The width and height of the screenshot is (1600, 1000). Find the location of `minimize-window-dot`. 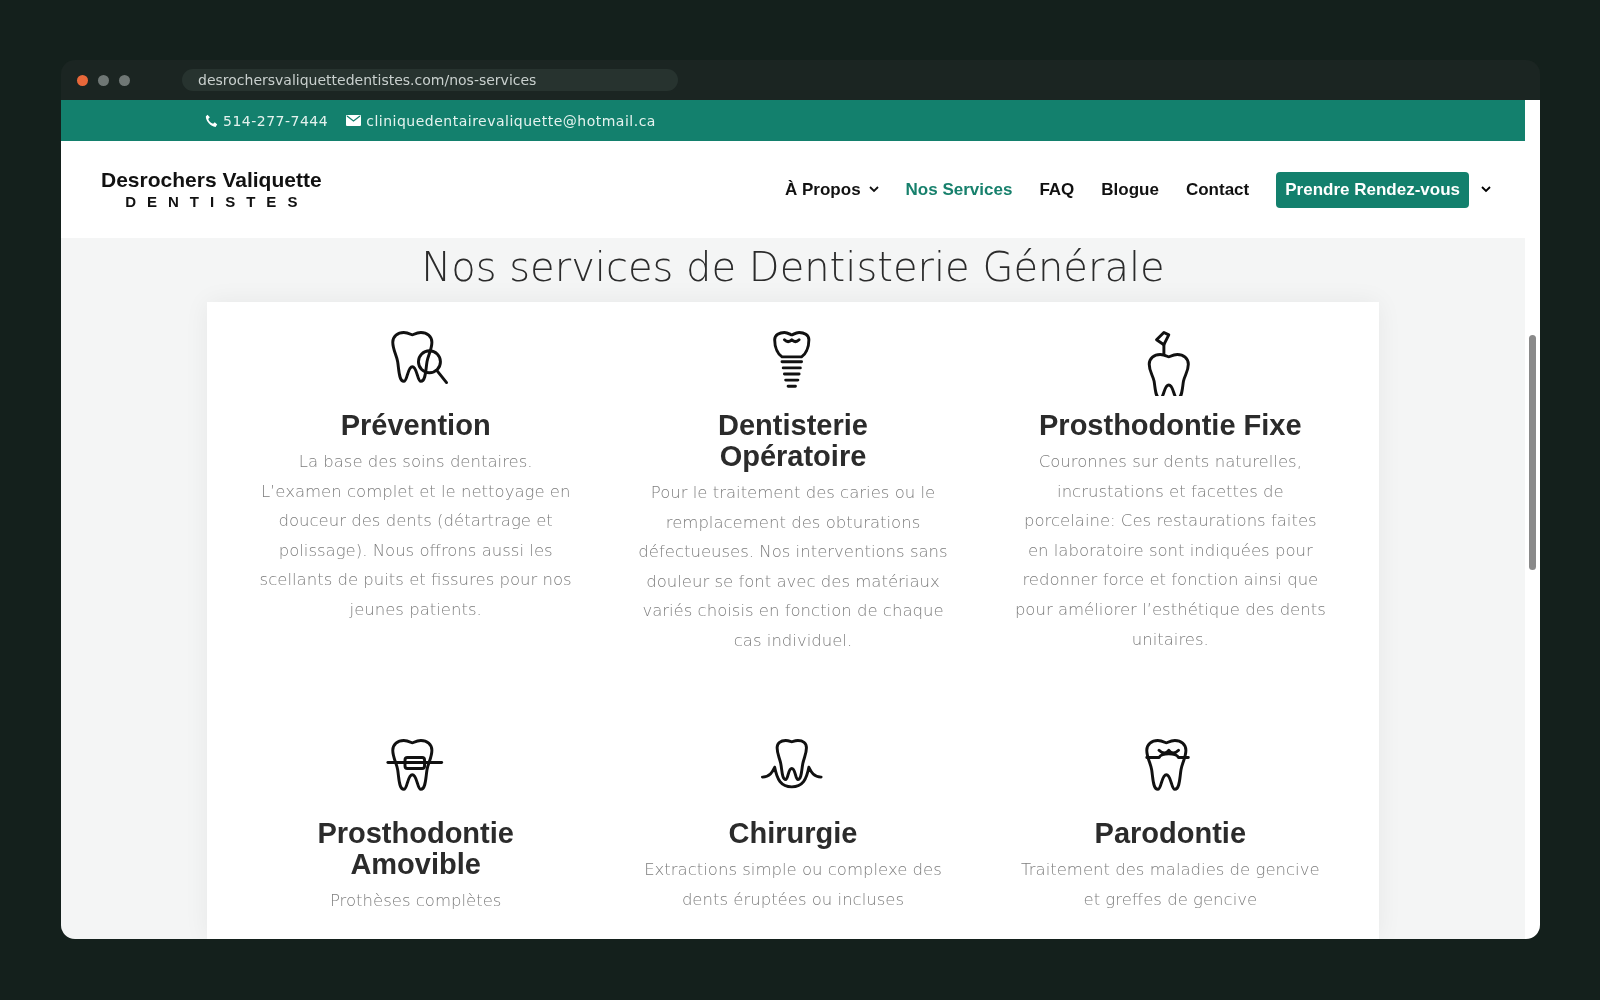

minimize-window-dot is located at coordinates (103, 80).